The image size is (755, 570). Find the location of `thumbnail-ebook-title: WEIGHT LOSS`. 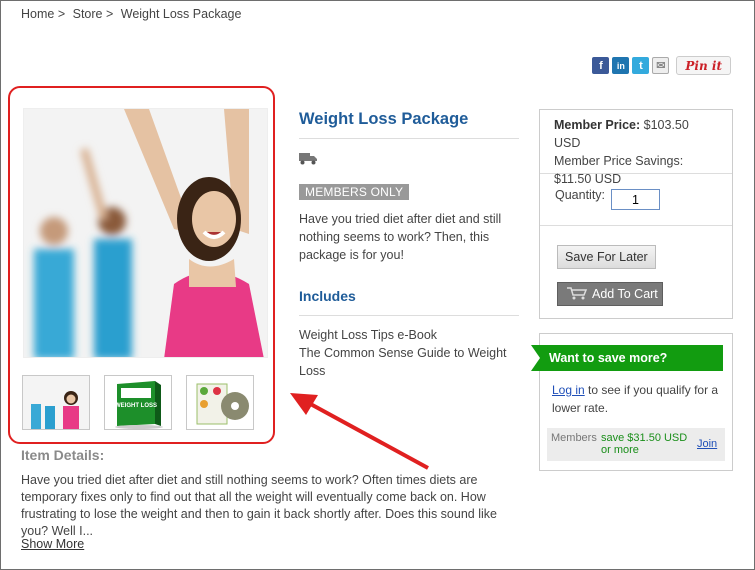

thumbnail-ebook-title: WEIGHT LOSS is located at coordinates (136, 406).